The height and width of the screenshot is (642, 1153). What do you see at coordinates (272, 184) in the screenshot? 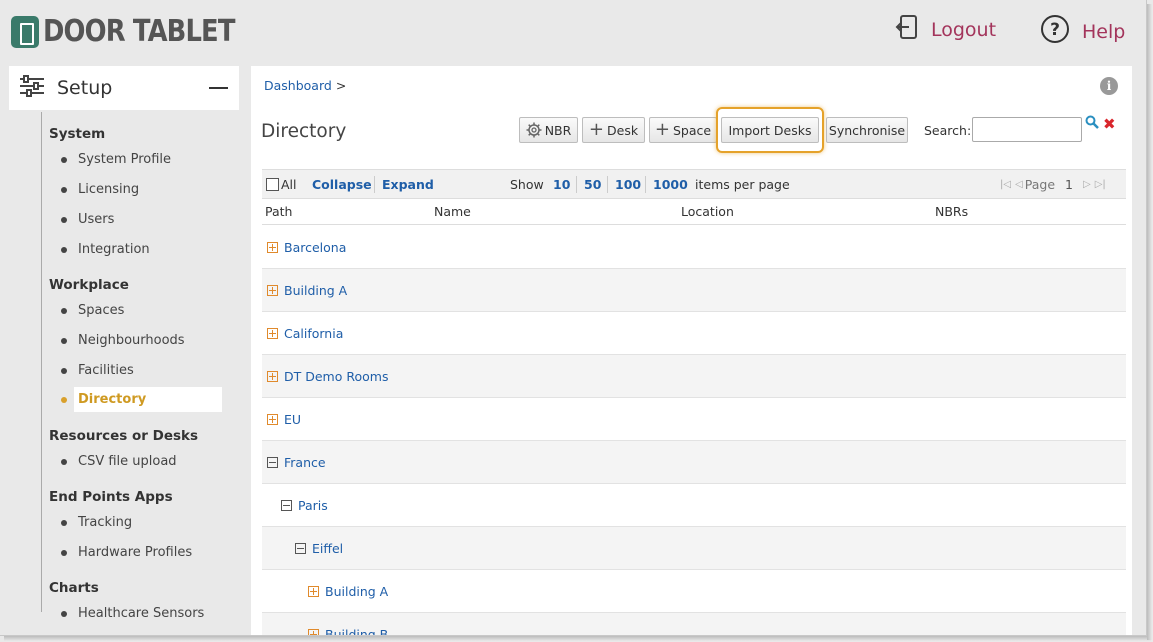
I see `select-all-checkbox` at bounding box center [272, 184].